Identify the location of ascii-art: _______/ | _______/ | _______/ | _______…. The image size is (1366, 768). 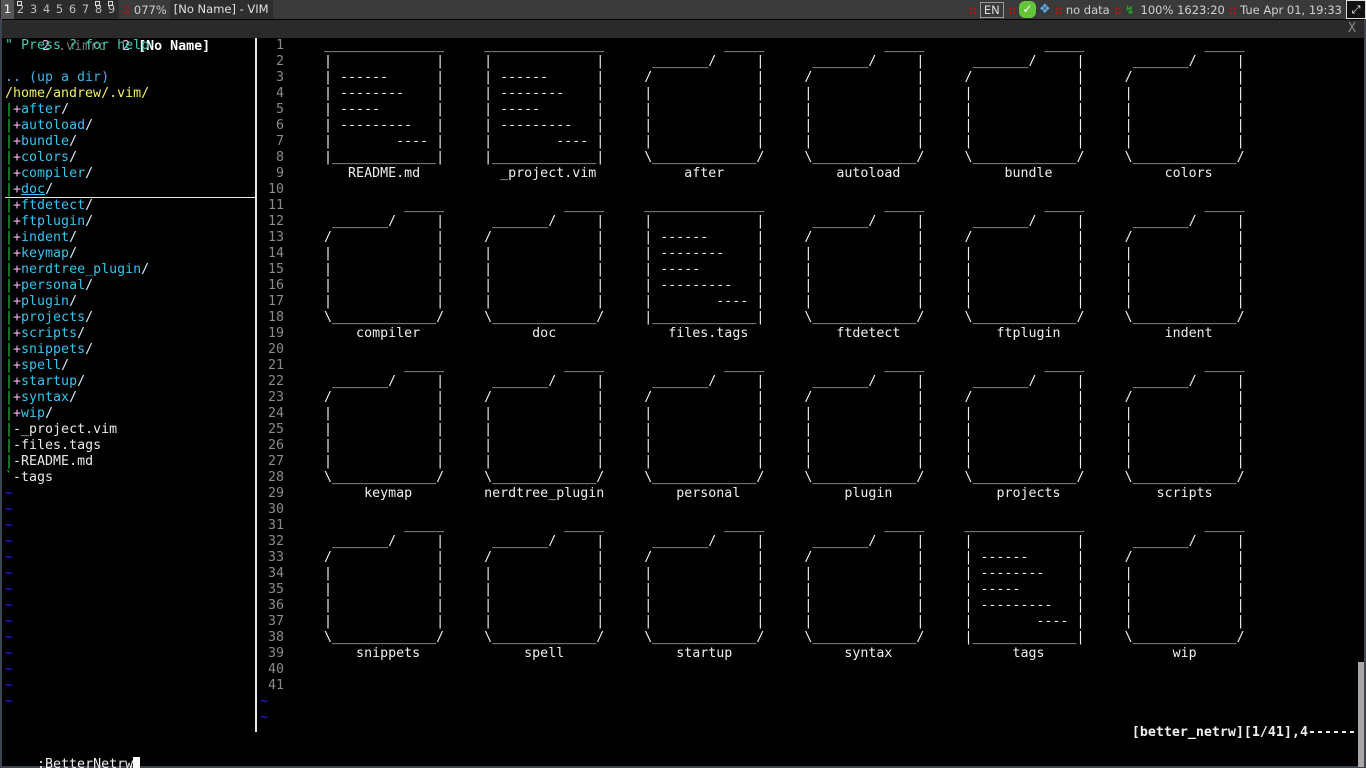
(784, 381).